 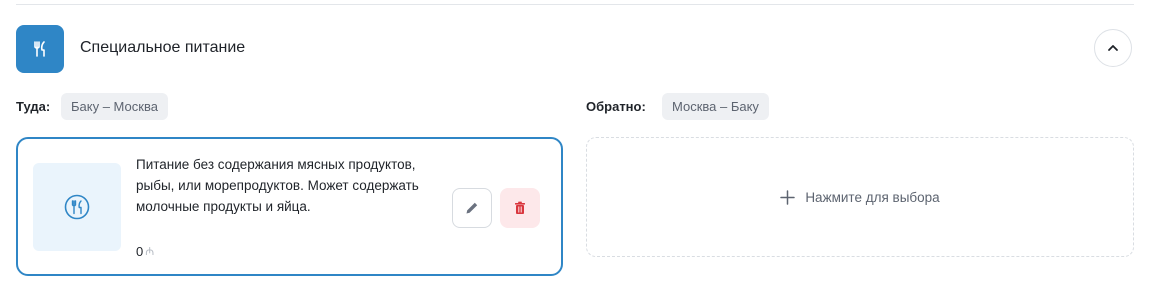 I want to click on trash-icon, so click(x=520, y=207).